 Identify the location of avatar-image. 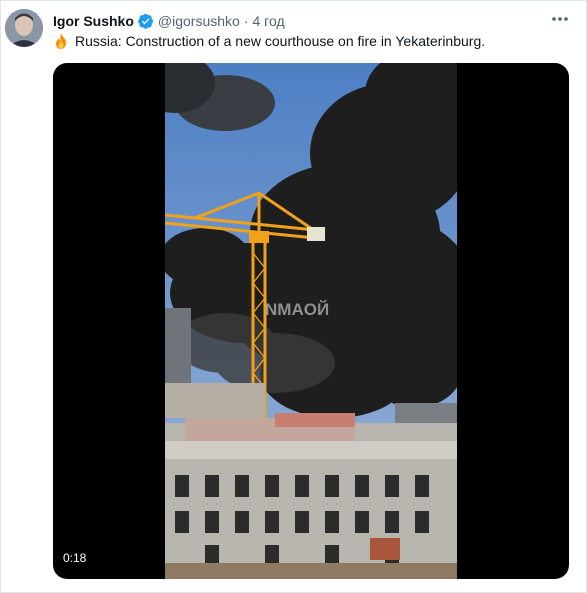
(24, 28).